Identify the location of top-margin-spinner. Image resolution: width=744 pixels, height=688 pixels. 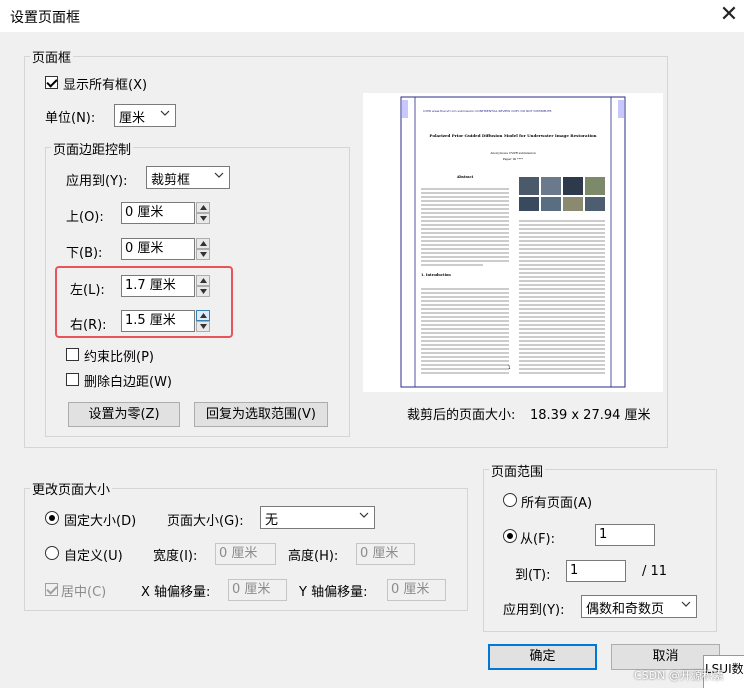
(203, 213).